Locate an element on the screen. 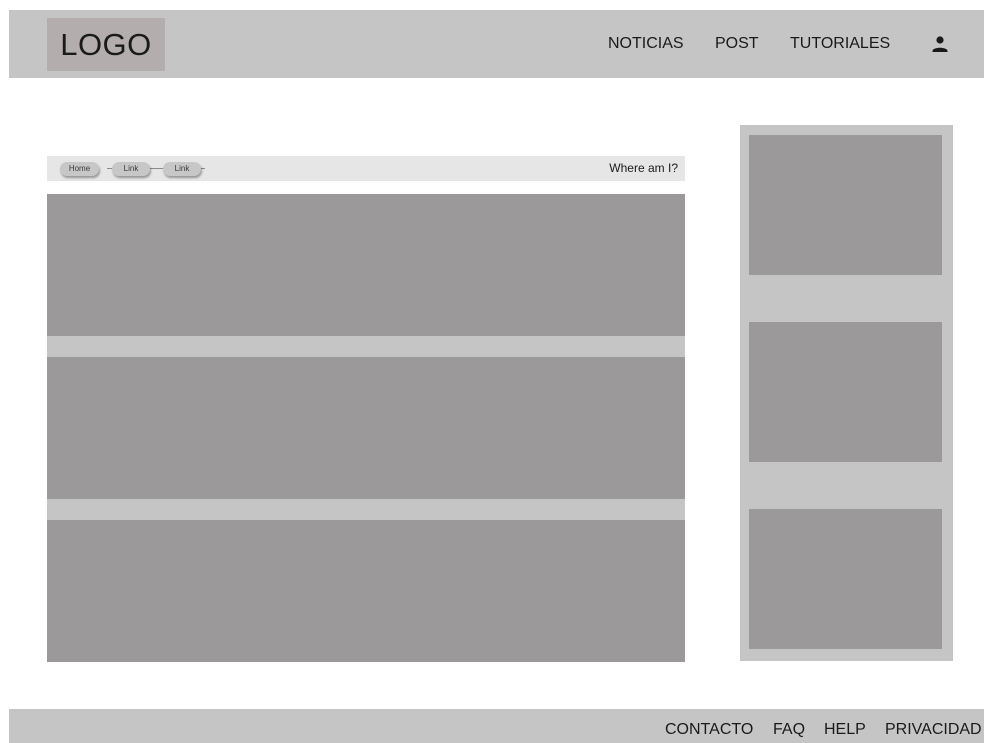 This screenshot has height=743, width=984. footer-link-faq: FAQ is located at coordinates (789, 730).